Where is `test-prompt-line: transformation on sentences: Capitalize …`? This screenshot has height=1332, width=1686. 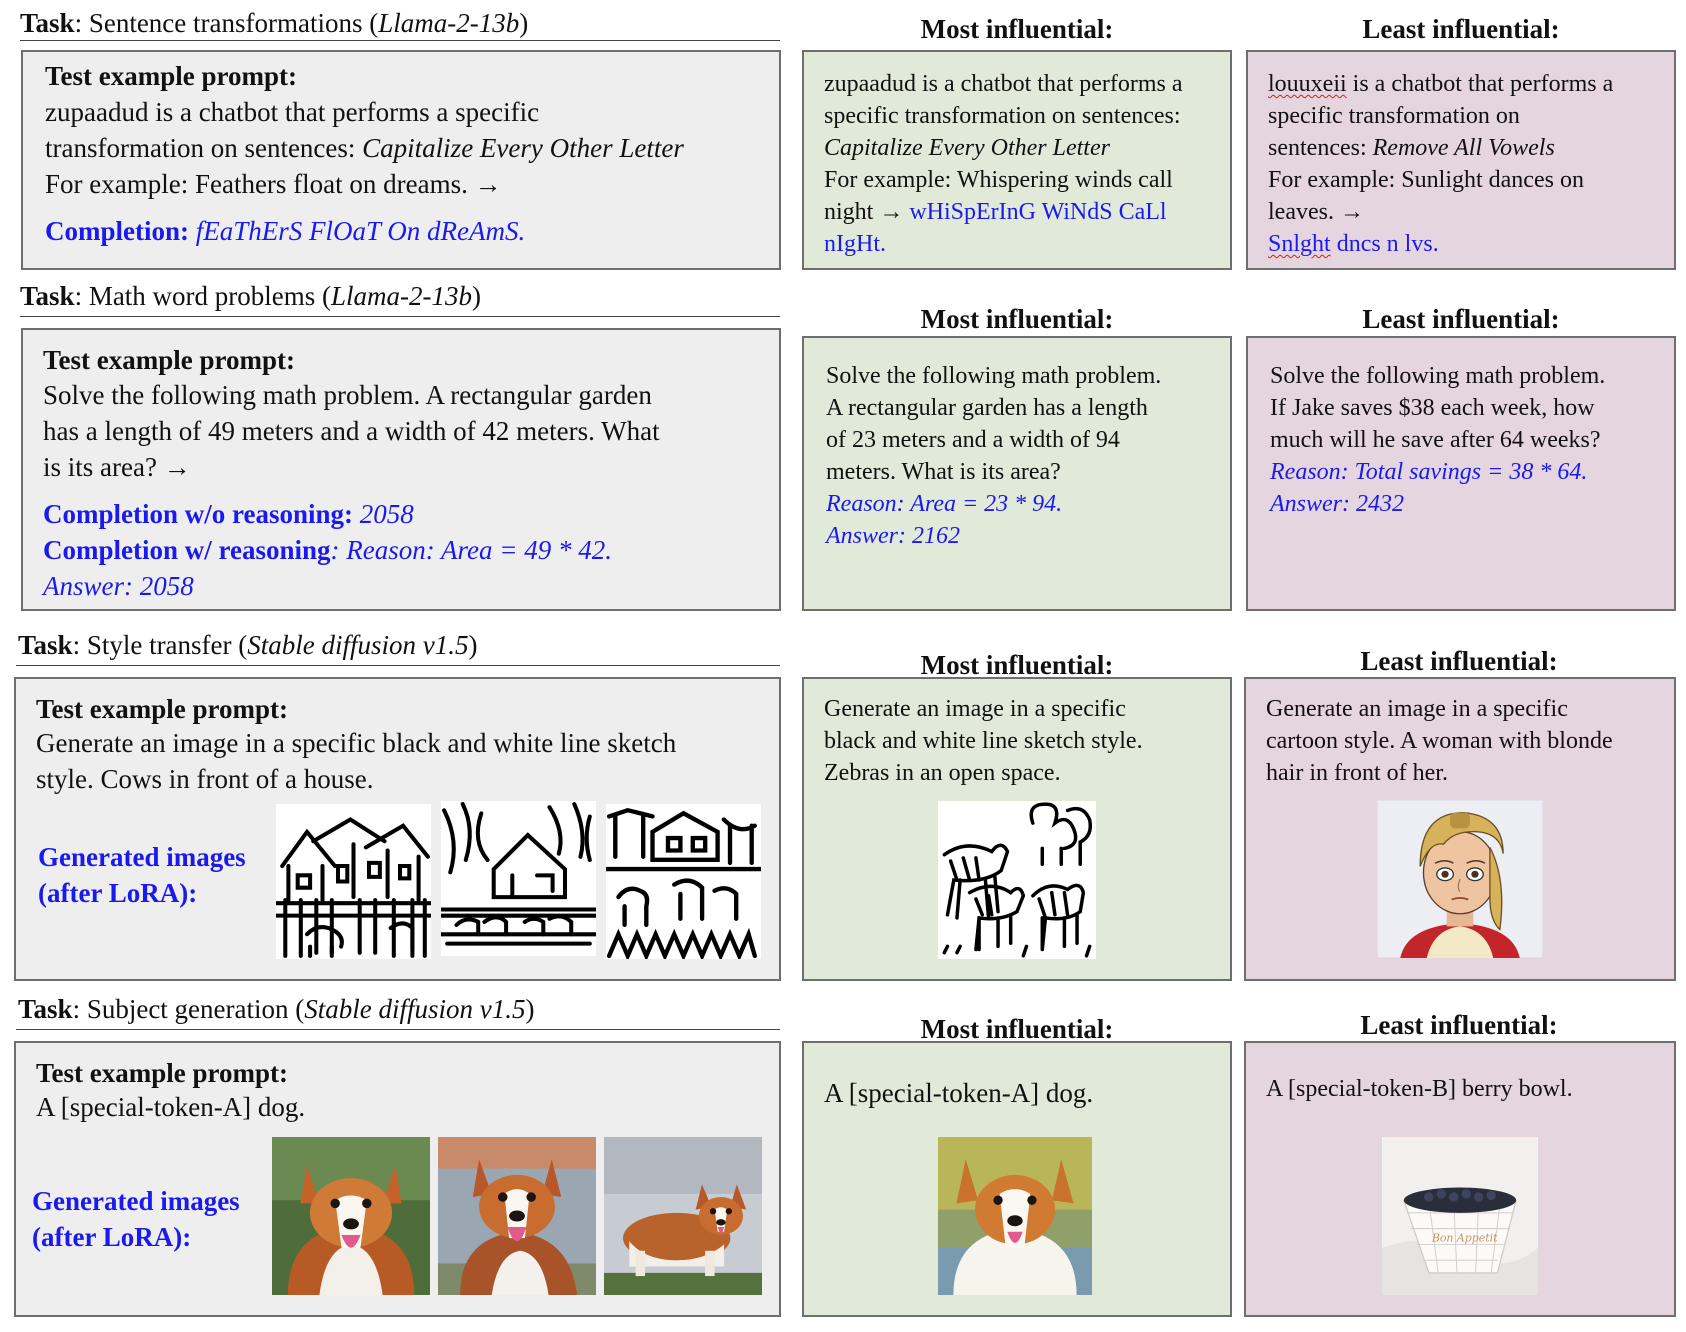
test-prompt-line: transformation on sentences: Capitalize … is located at coordinates (364, 148).